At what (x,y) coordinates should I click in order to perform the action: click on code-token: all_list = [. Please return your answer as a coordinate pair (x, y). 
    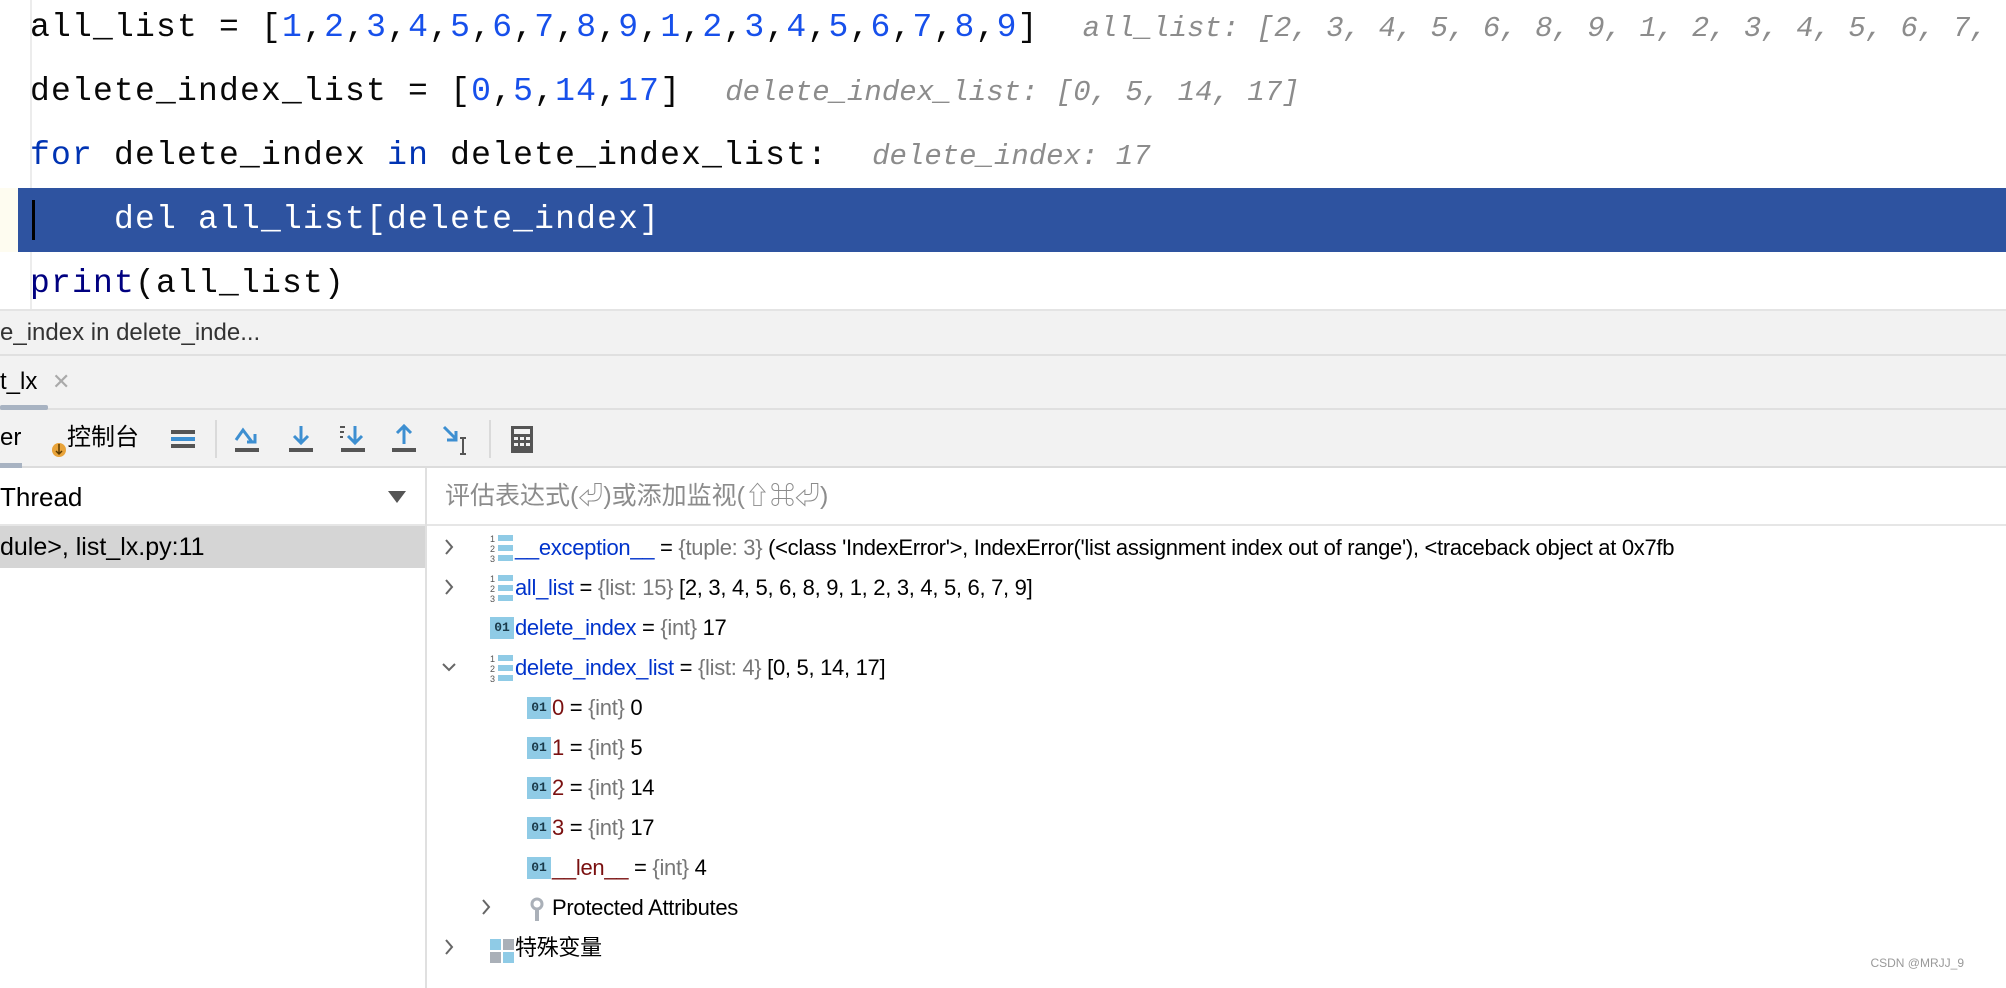
    Looking at the image, I should click on (156, 27).